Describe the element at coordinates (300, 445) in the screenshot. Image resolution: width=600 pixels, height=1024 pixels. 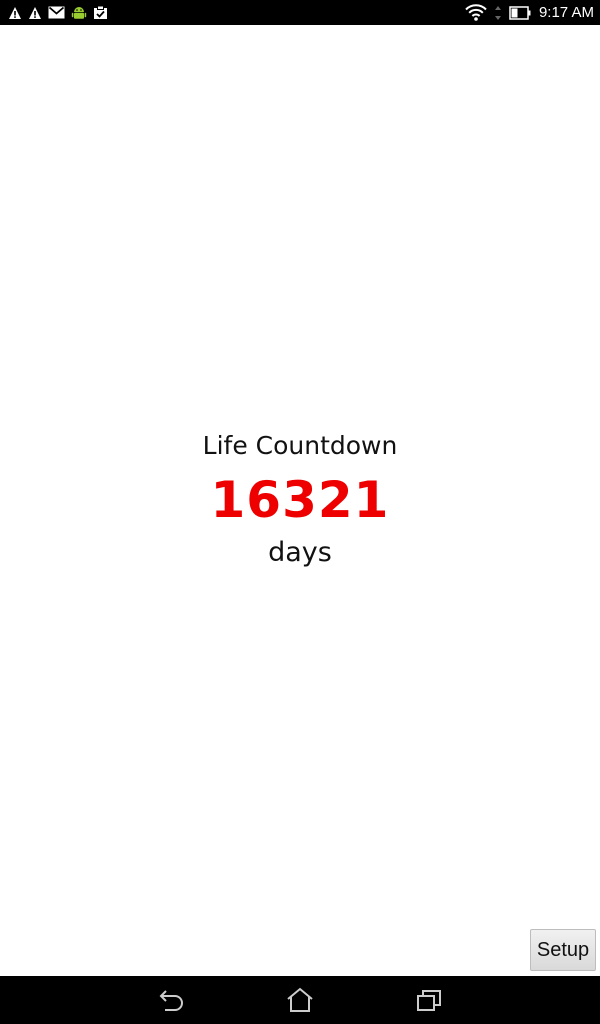
I see `page-title: Life Countdown` at that location.